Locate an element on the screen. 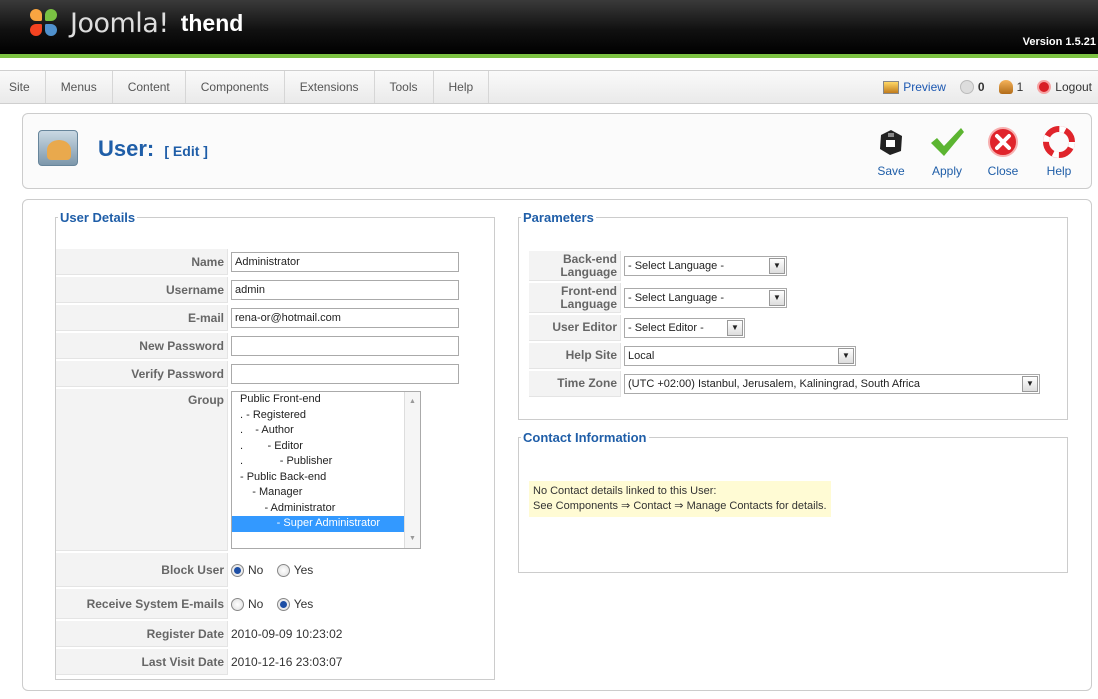 The width and height of the screenshot is (1098, 699). block-user-yes-radio is located at coordinates (283, 570).